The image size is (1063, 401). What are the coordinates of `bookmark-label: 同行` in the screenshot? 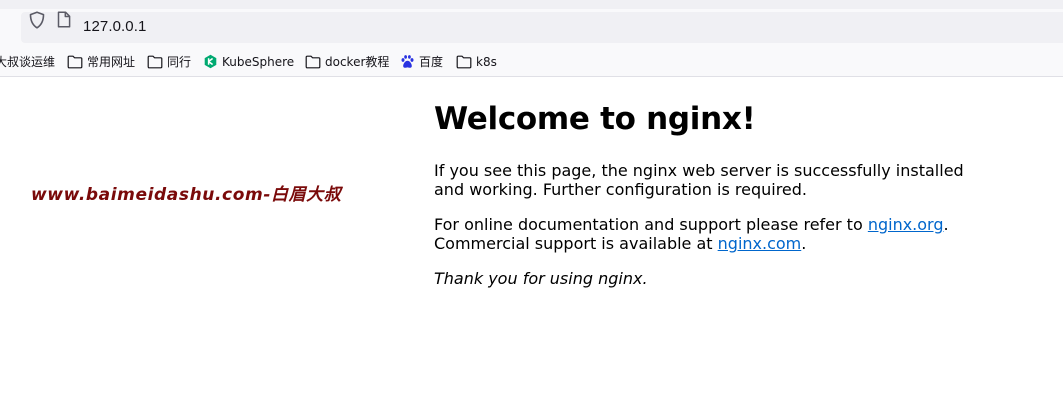 It's located at (179, 62).